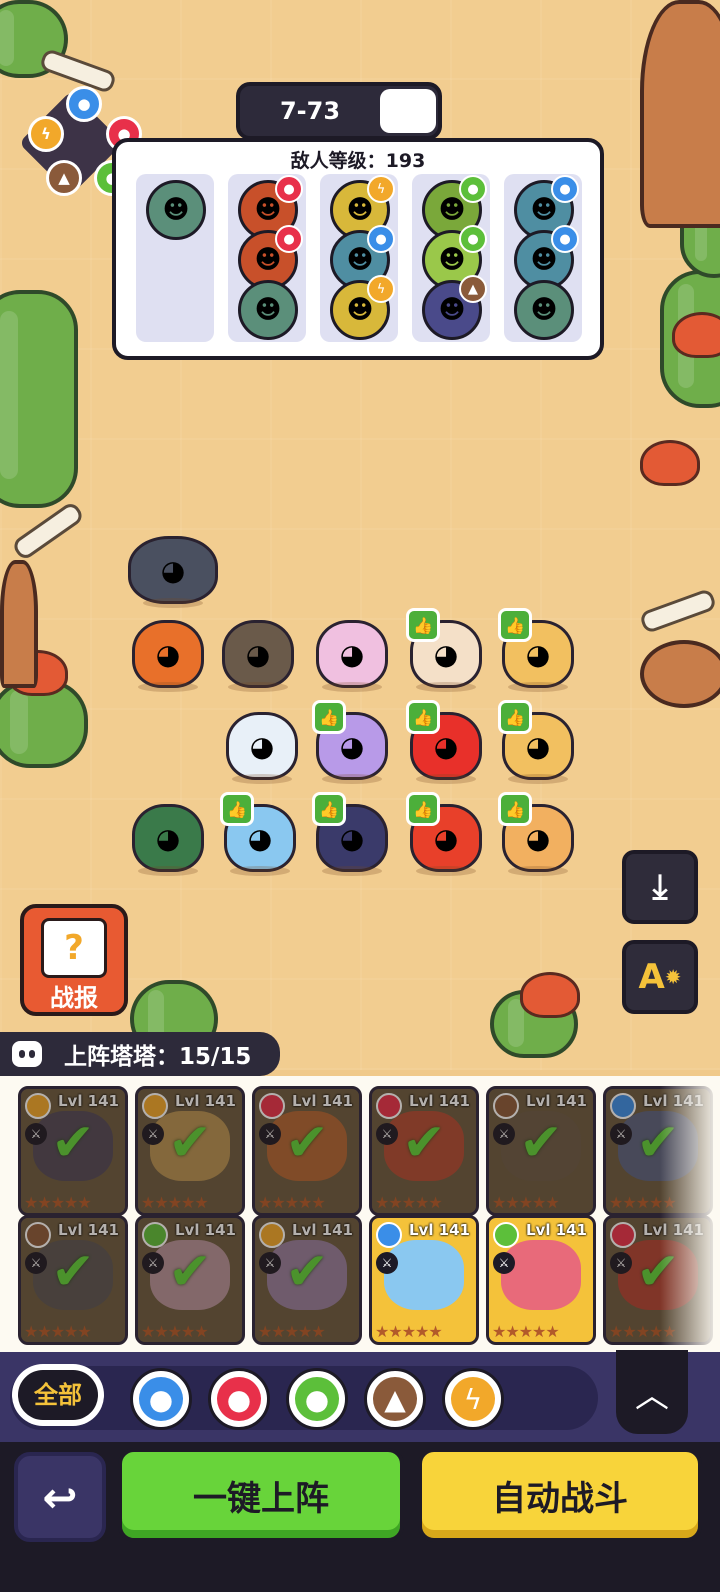 This screenshot has width=720, height=1592. I want to click on water-icon, so click(623, 1106).